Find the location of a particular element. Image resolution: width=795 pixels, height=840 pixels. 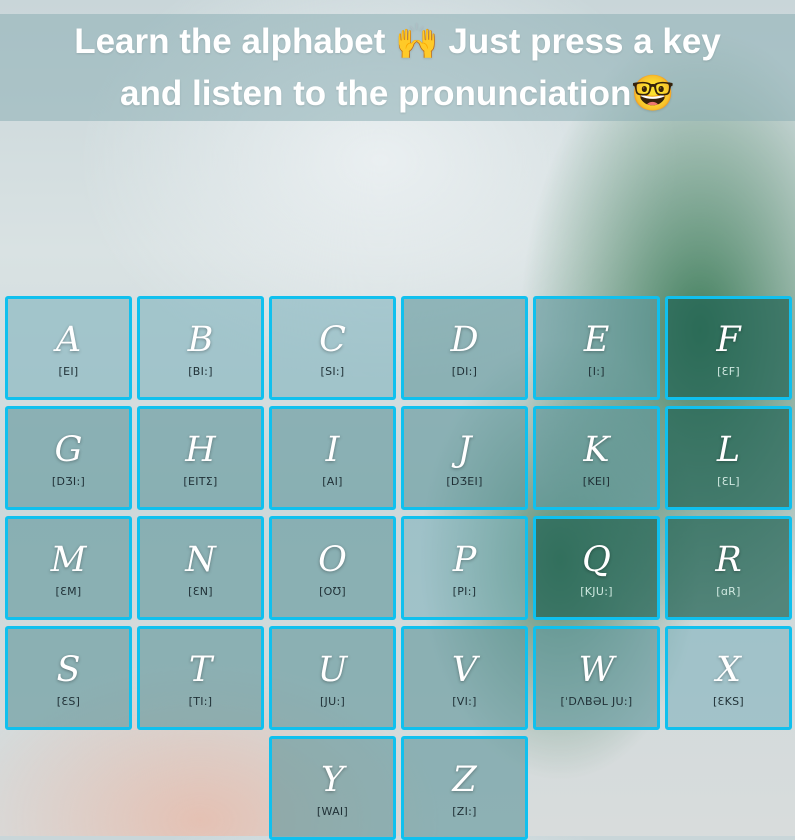

key-pronunciation: [BI:] is located at coordinates (200, 371).